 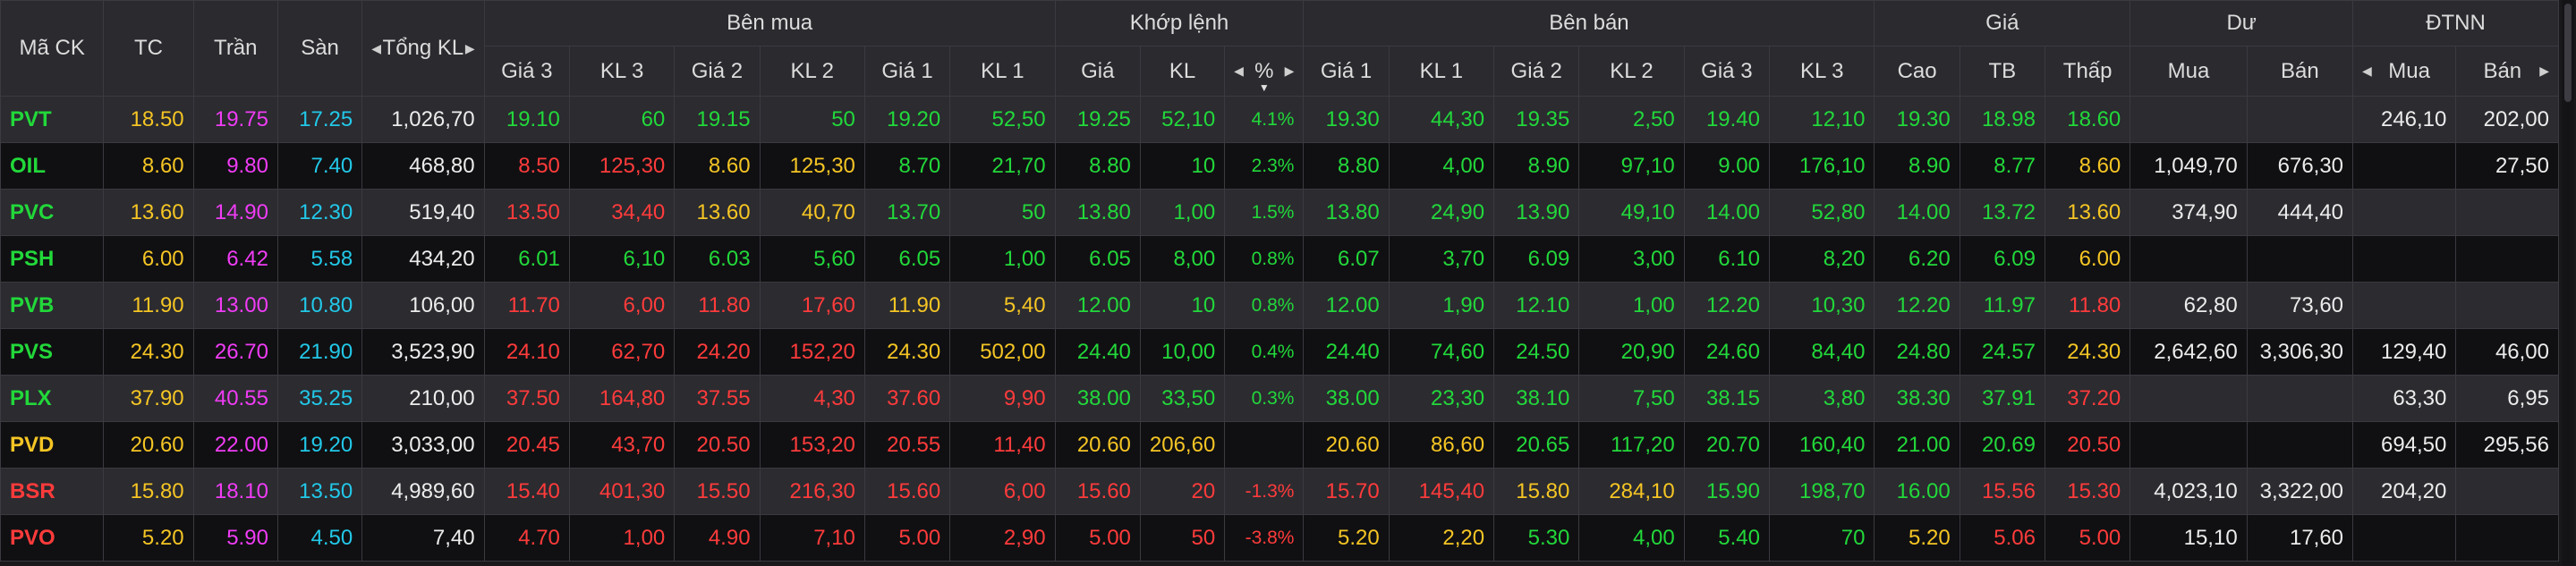 What do you see at coordinates (52, 212) in the screenshot?
I see `symbol: PVC` at bounding box center [52, 212].